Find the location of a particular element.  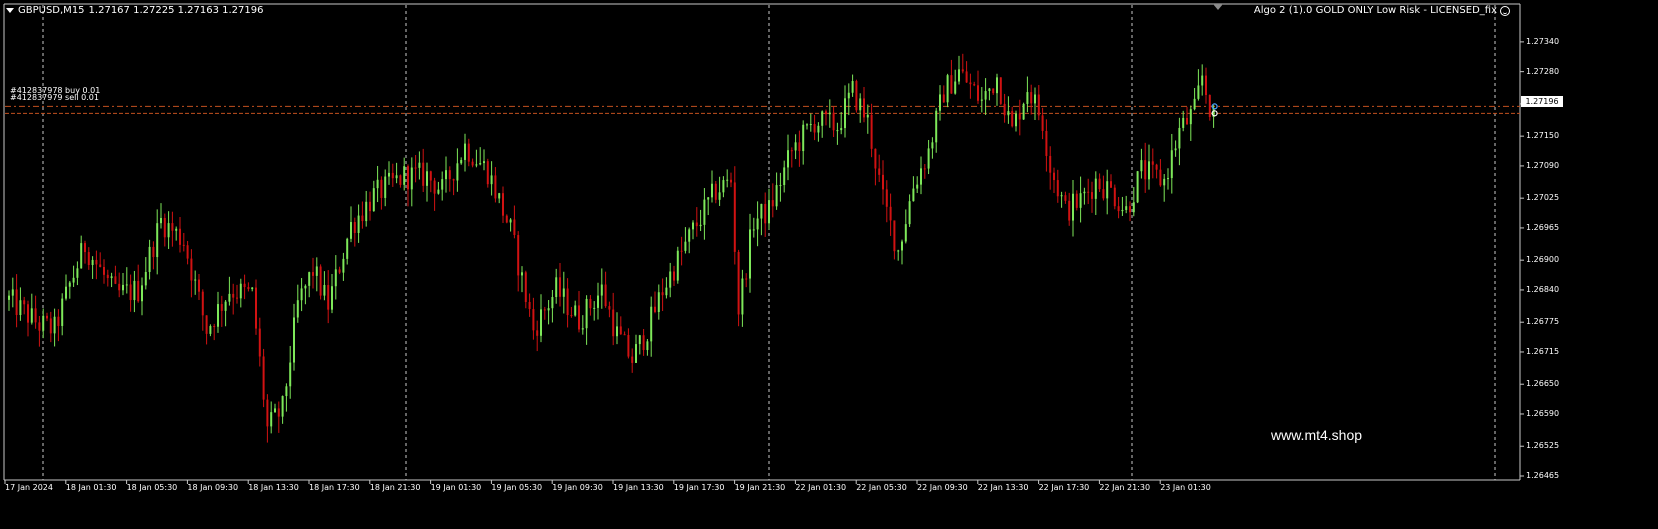

time-tick-label: 19 Jan 17:30 is located at coordinates (699, 487).